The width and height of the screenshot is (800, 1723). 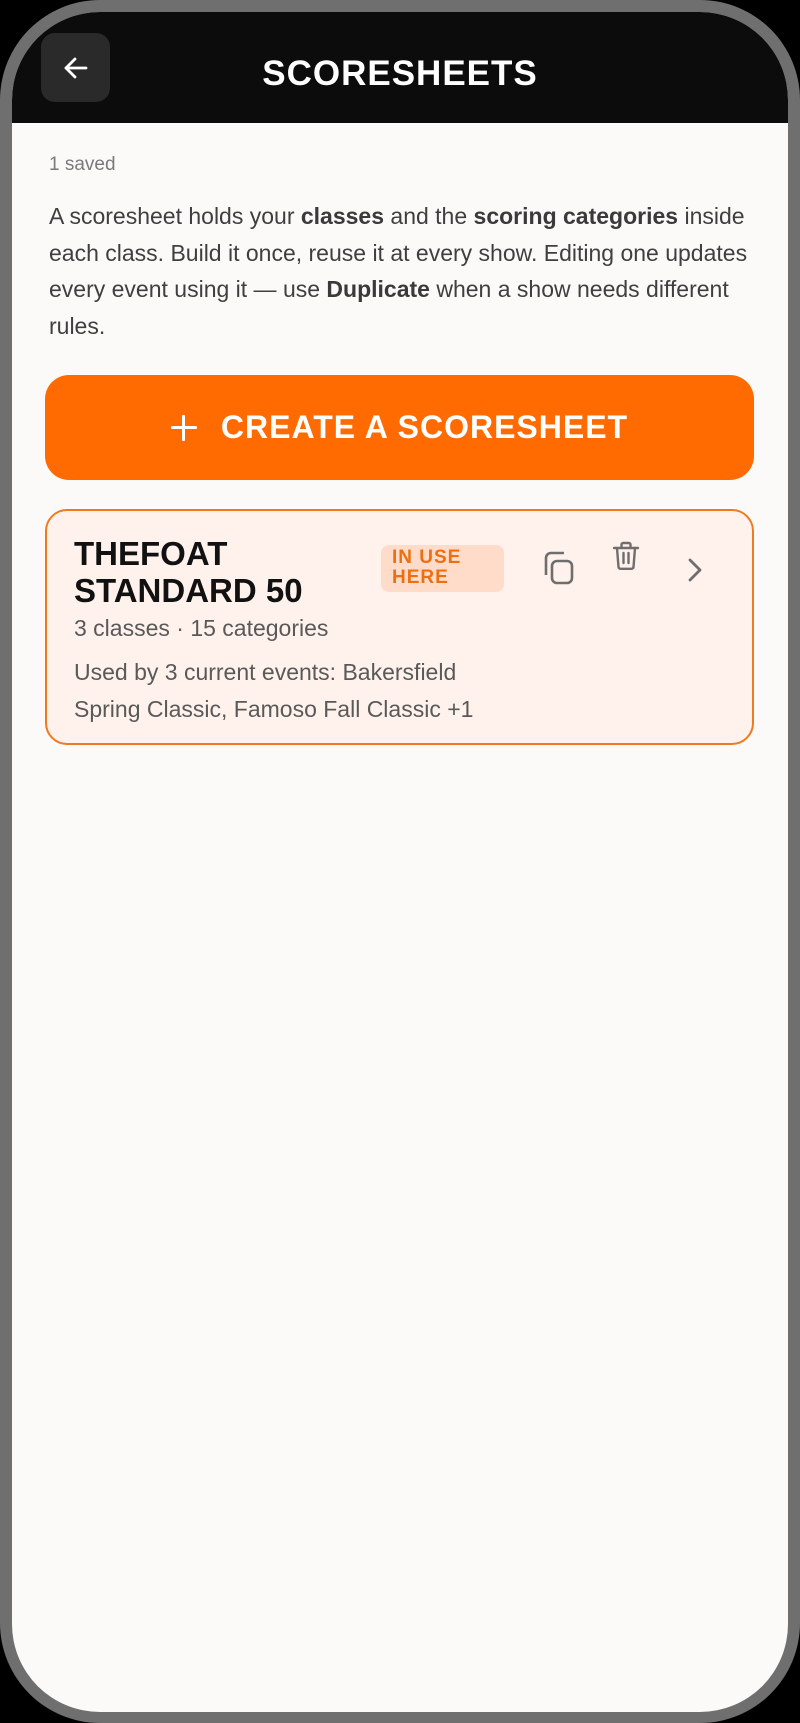 I want to click on scoresheet-meta: 3 classes · 15 categories, so click(x=201, y=628).